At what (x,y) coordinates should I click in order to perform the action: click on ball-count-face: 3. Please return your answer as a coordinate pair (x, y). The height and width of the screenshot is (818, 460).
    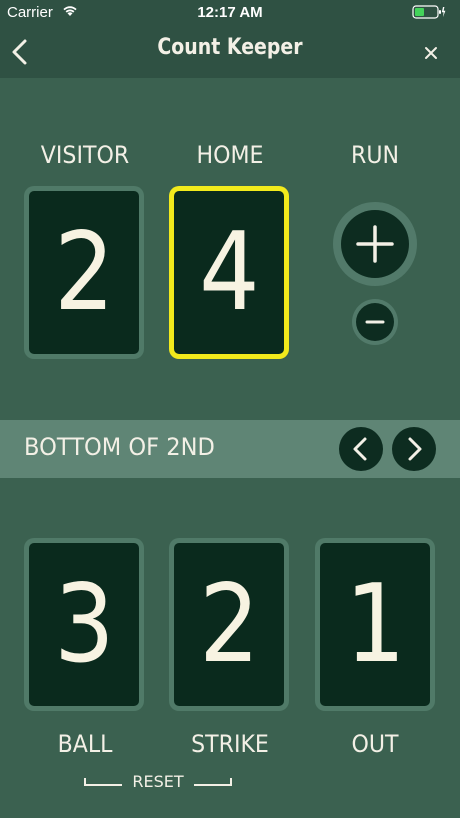
    Looking at the image, I should click on (84, 624).